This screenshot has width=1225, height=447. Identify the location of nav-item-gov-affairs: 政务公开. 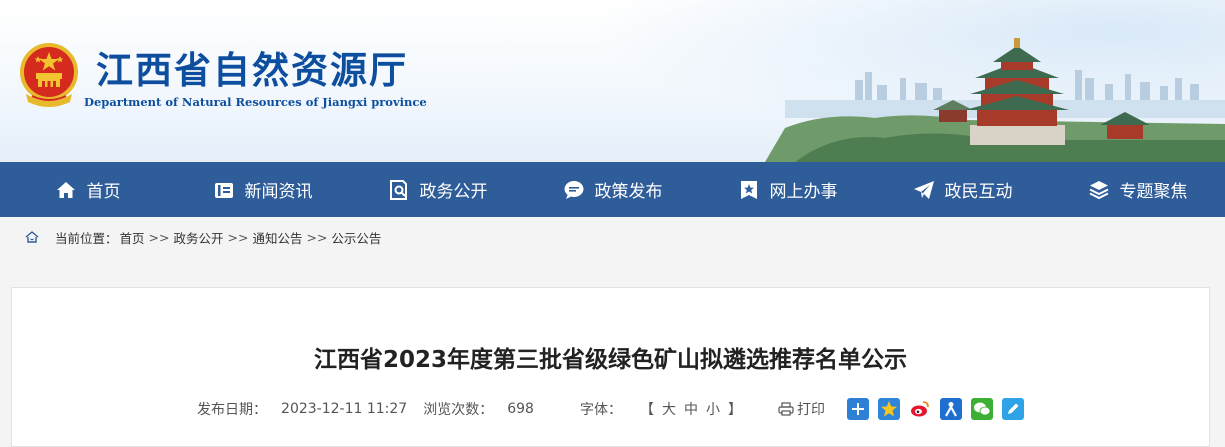
(437, 189).